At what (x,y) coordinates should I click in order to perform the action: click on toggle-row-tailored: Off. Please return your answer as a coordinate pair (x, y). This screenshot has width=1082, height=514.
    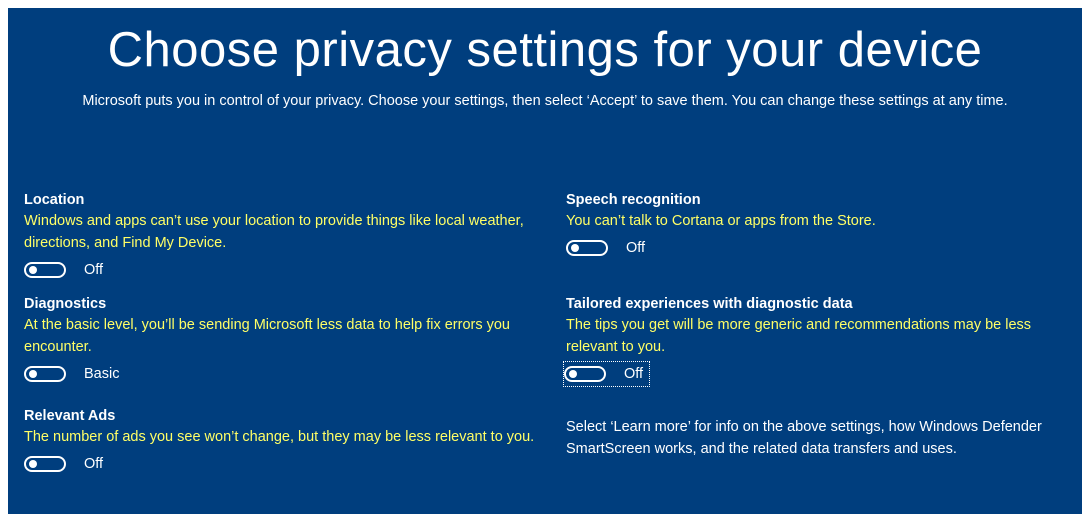
    Looking at the image, I should click on (822, 374).